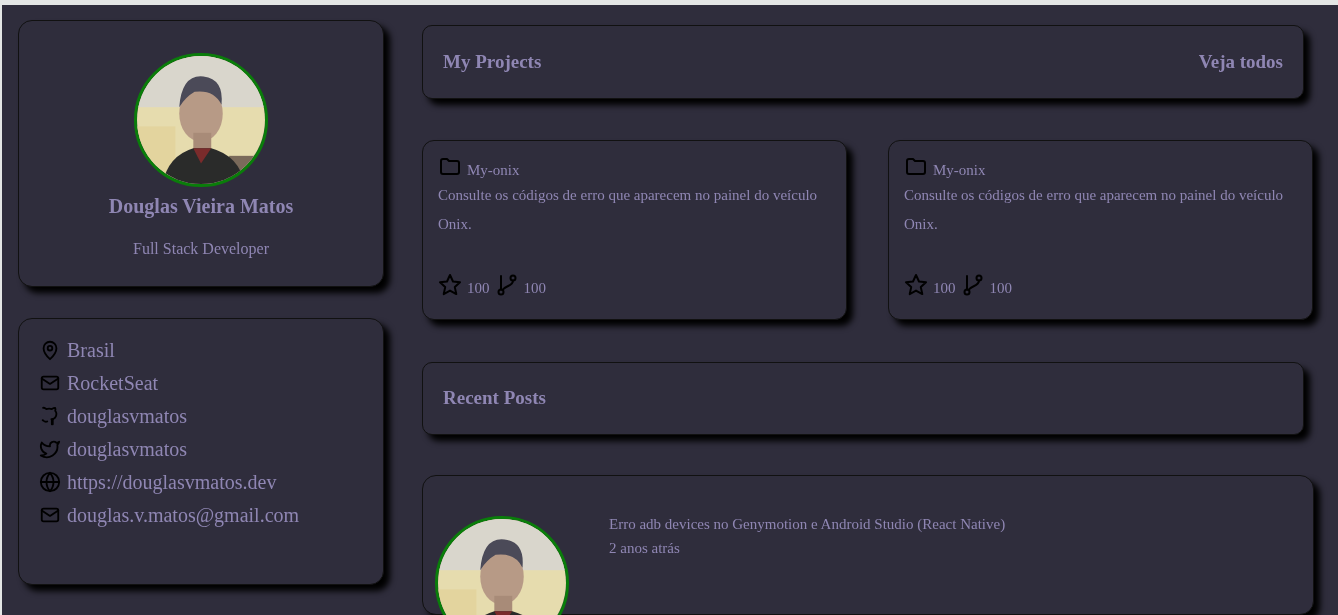 This screenshot has height=615, width=1338. Describe the element at coordinates (91, 350) in the screenshot. I see `contact-text: Brasil` at that location.